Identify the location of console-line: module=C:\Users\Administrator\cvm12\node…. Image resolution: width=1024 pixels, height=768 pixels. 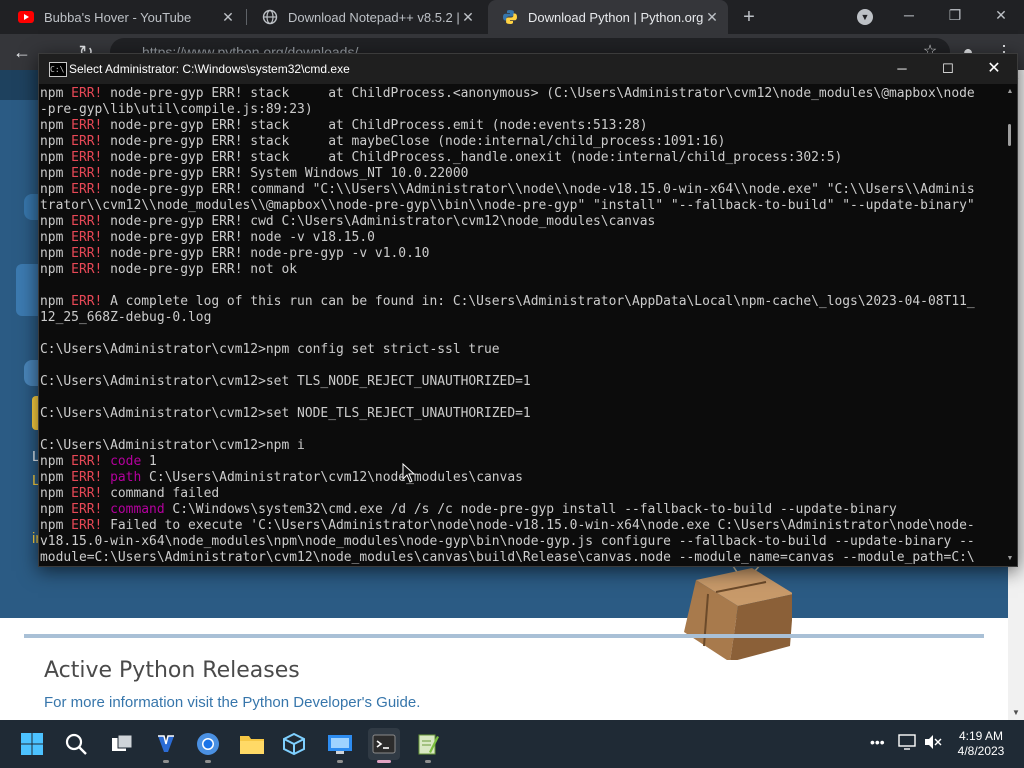
(520, 557).